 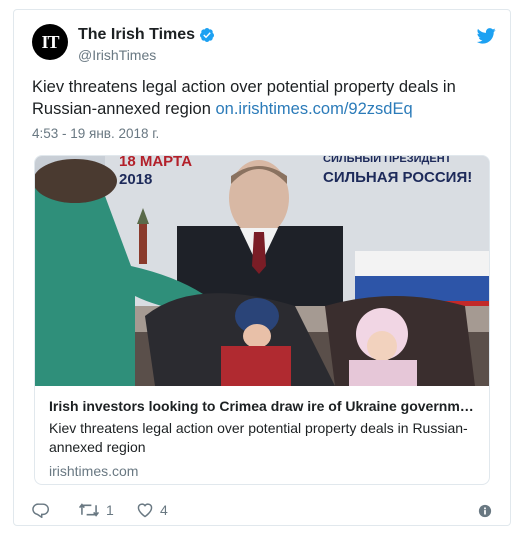 I want to click on tweet-link: on.irishtimes.com/92zsdEq, so click(x=313, y=109).